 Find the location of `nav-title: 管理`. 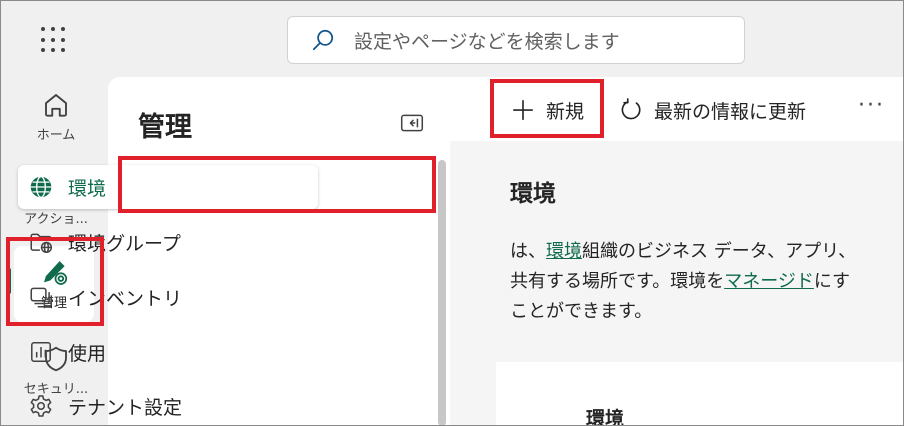

nav-title: 管理 is located at coordinates (165, 127).